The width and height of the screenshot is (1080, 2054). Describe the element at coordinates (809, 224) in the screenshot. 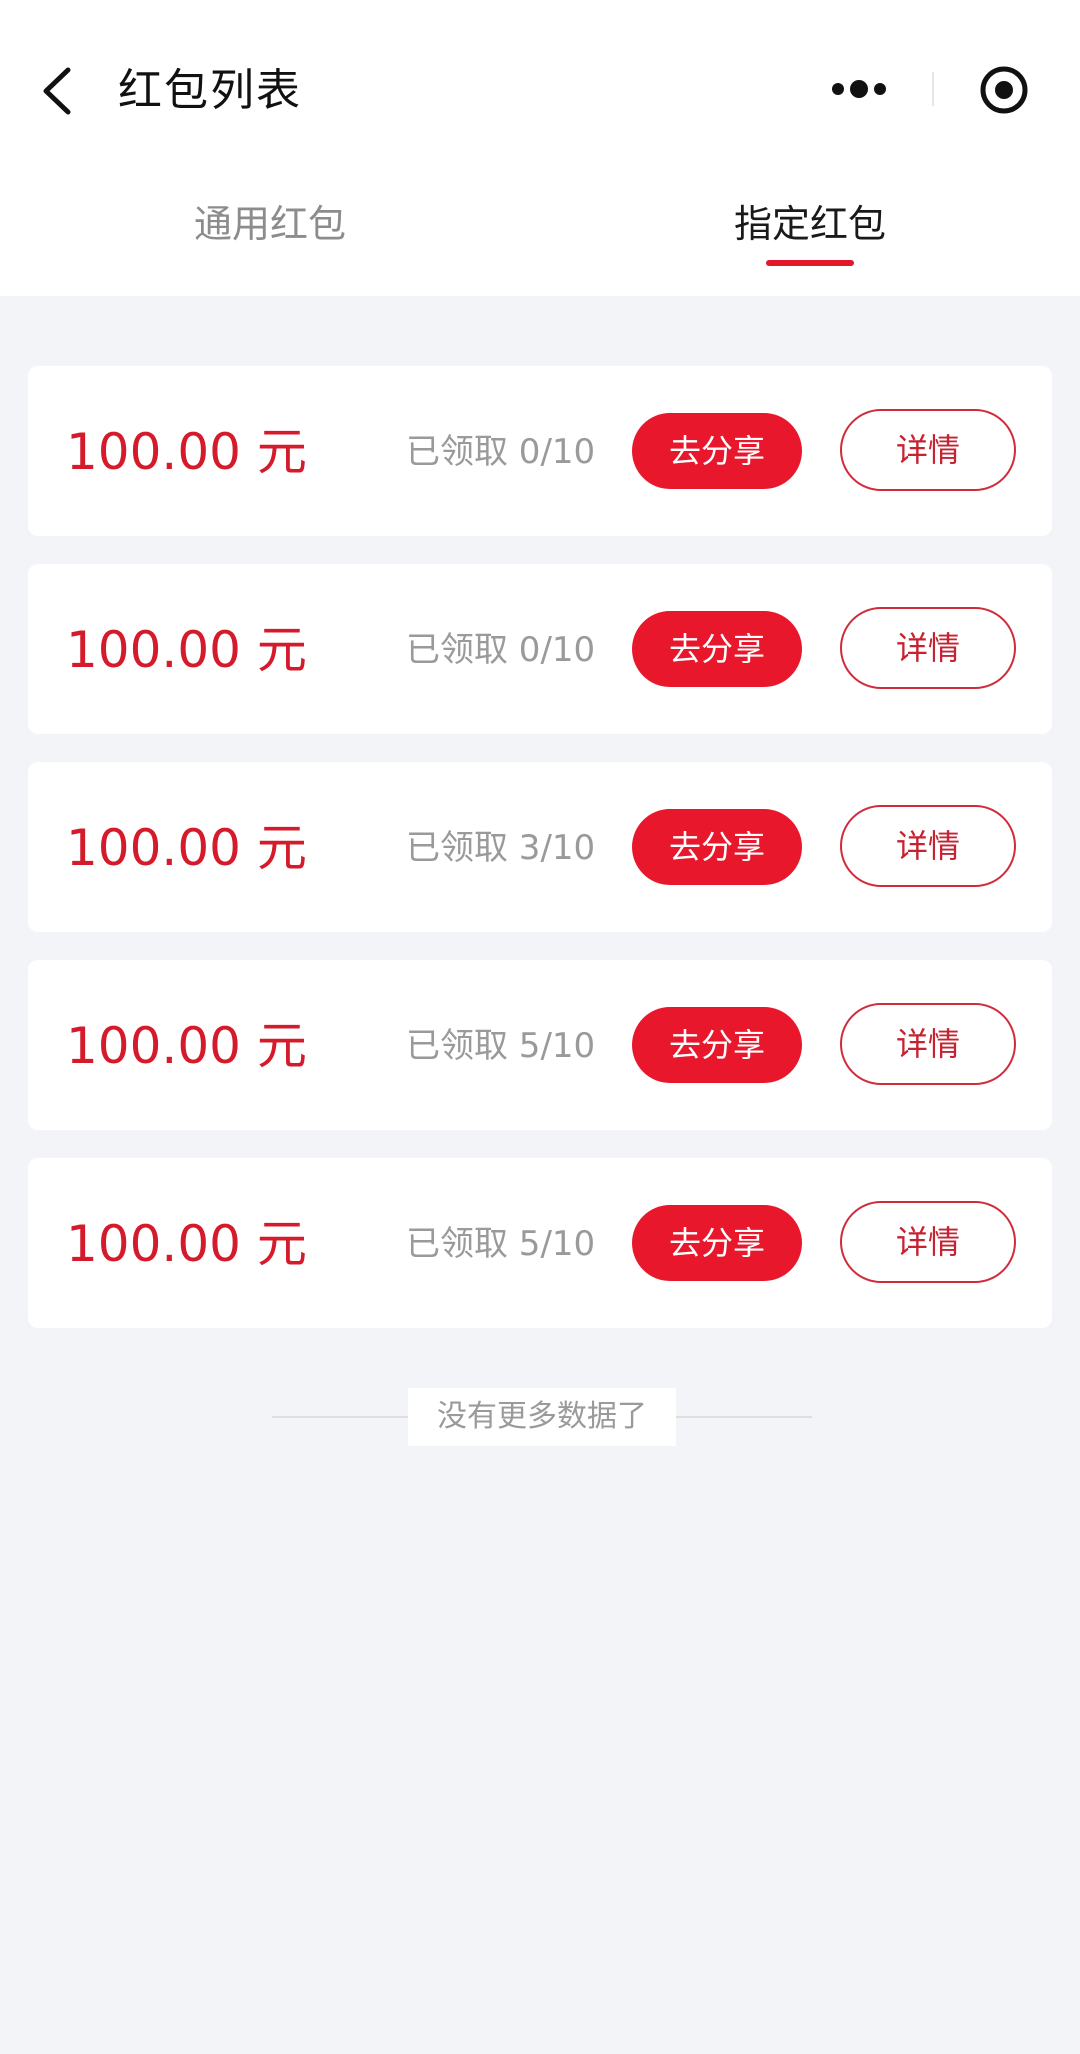

I see `tab-label: 指定红包` at that location.